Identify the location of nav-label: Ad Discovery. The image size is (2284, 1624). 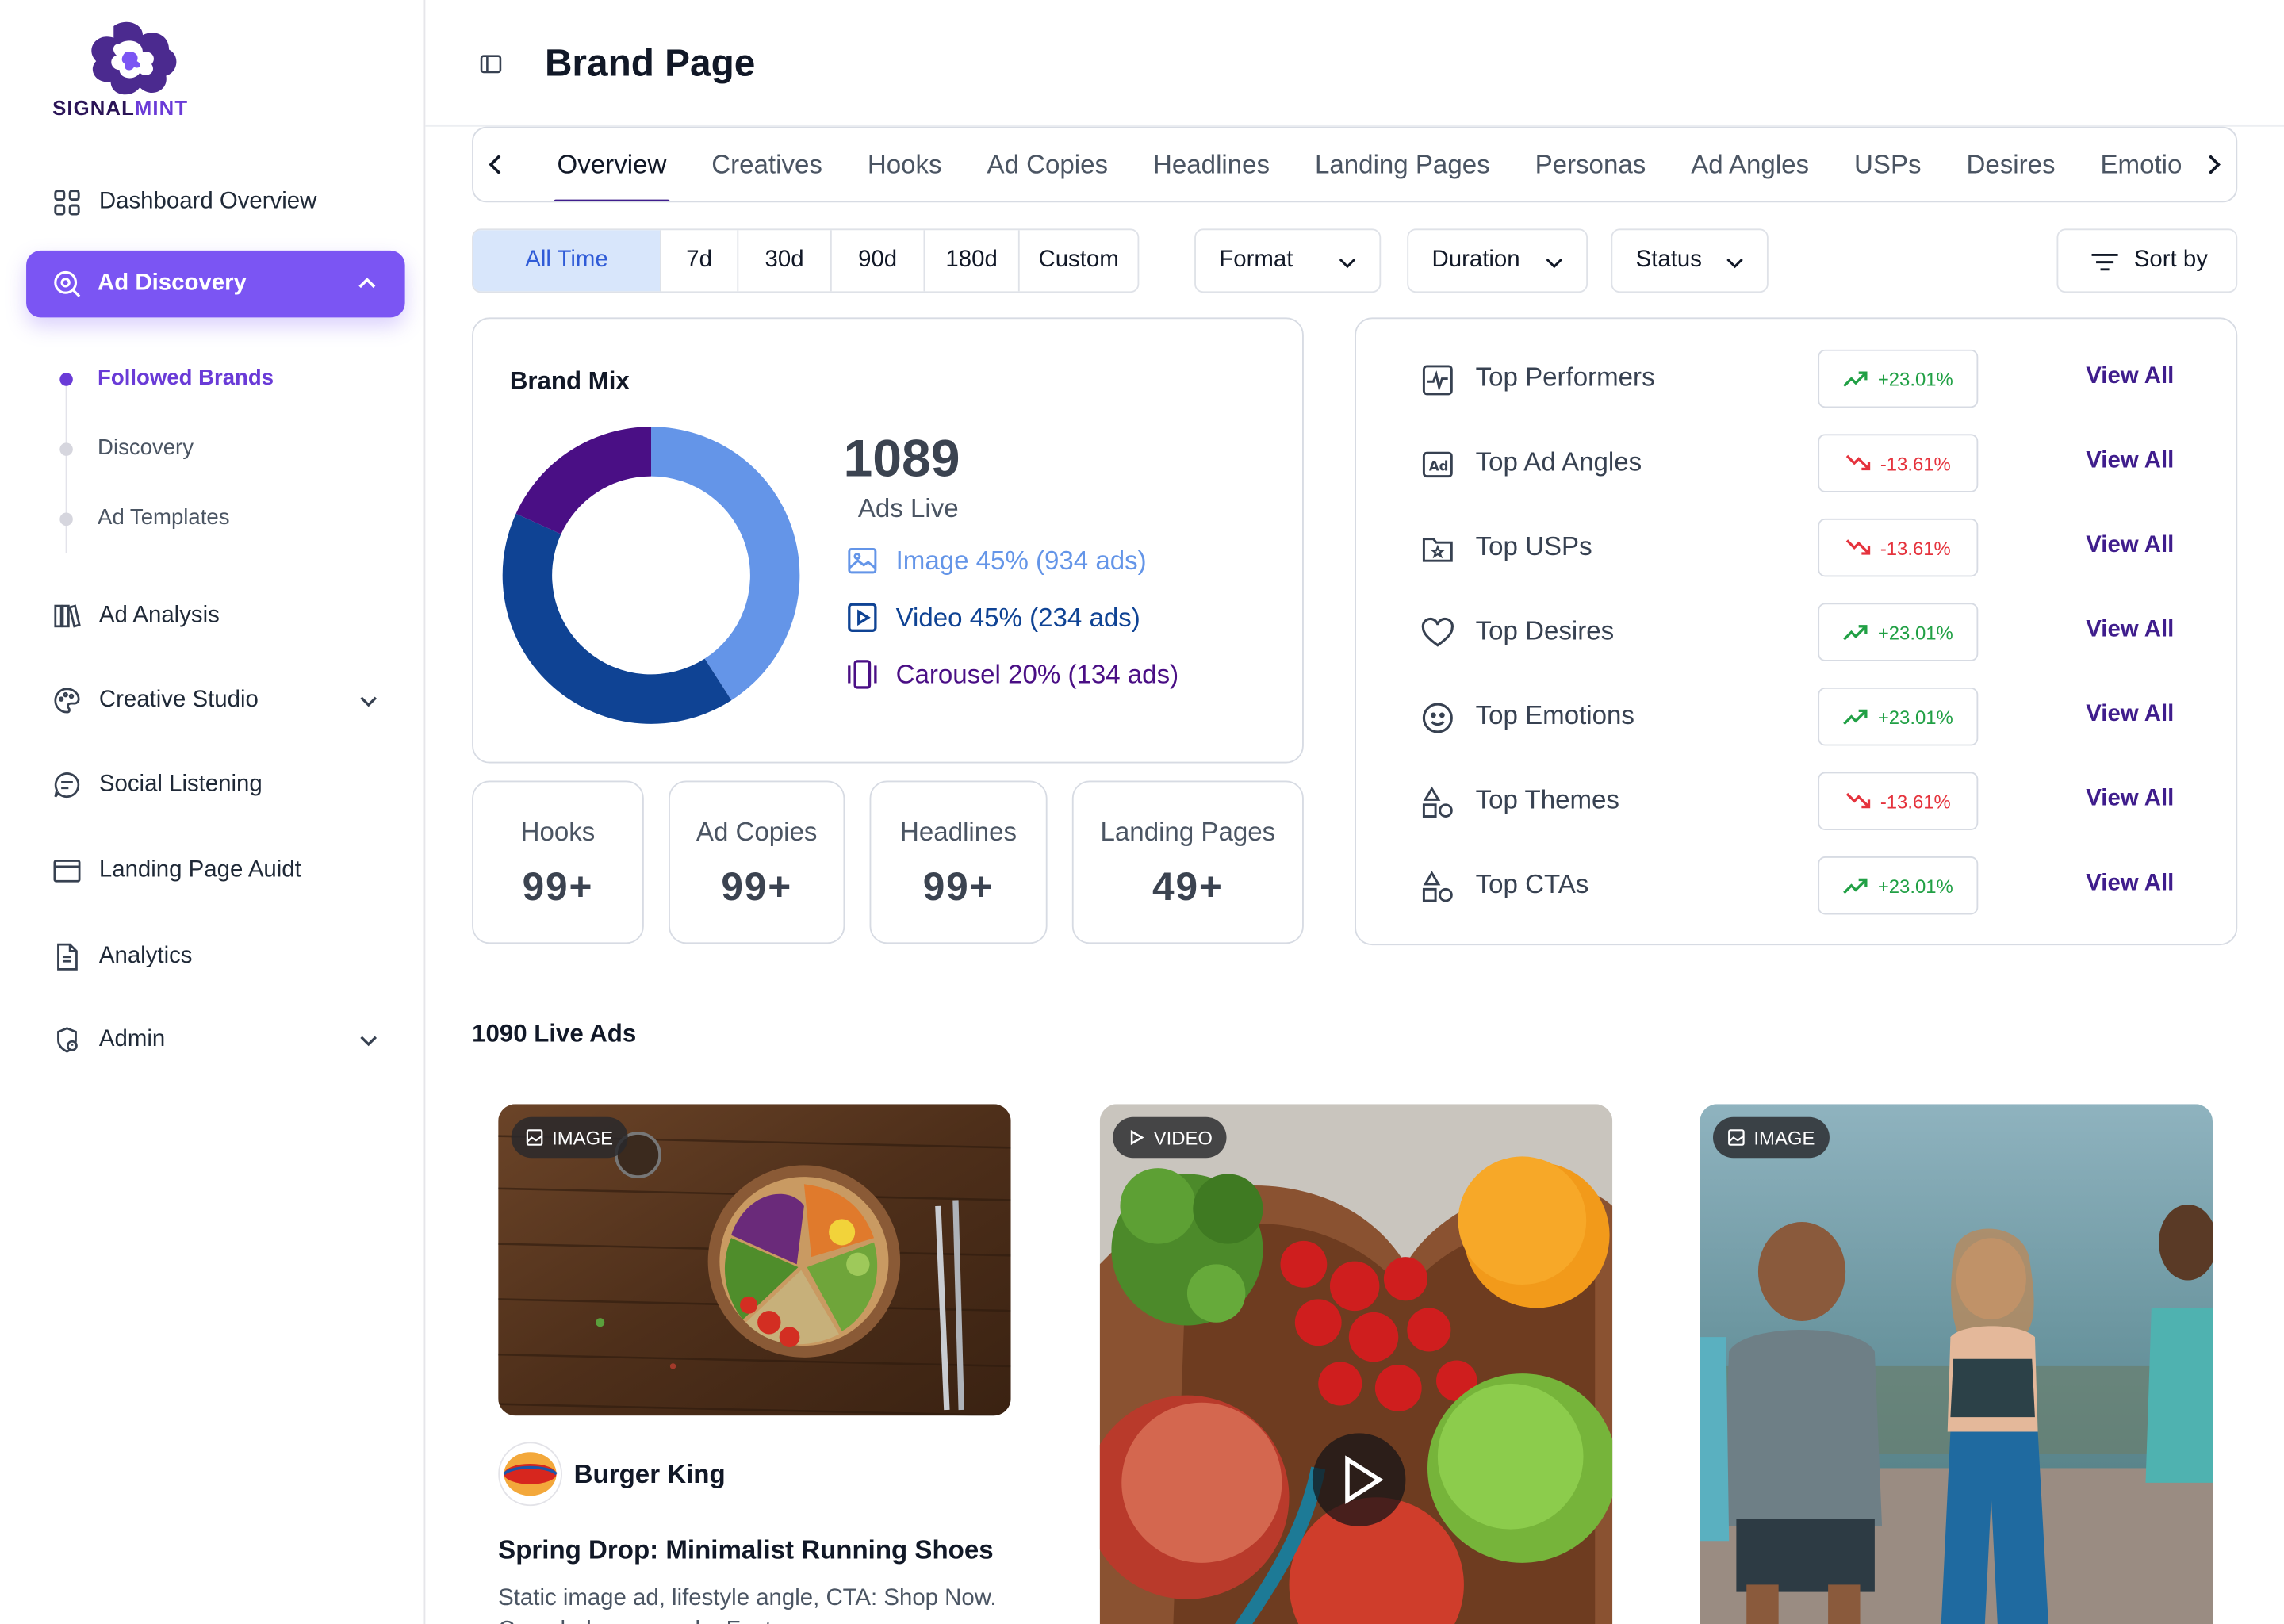
(172, 283).